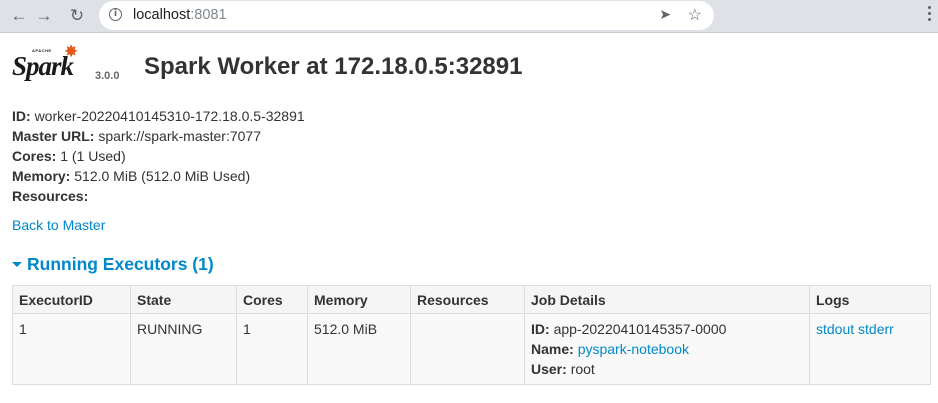  Describe the element at coordinates (406, 15) in the screenshot. I see `address-bar: i localhost:8081 ➤ ☆` at that location.